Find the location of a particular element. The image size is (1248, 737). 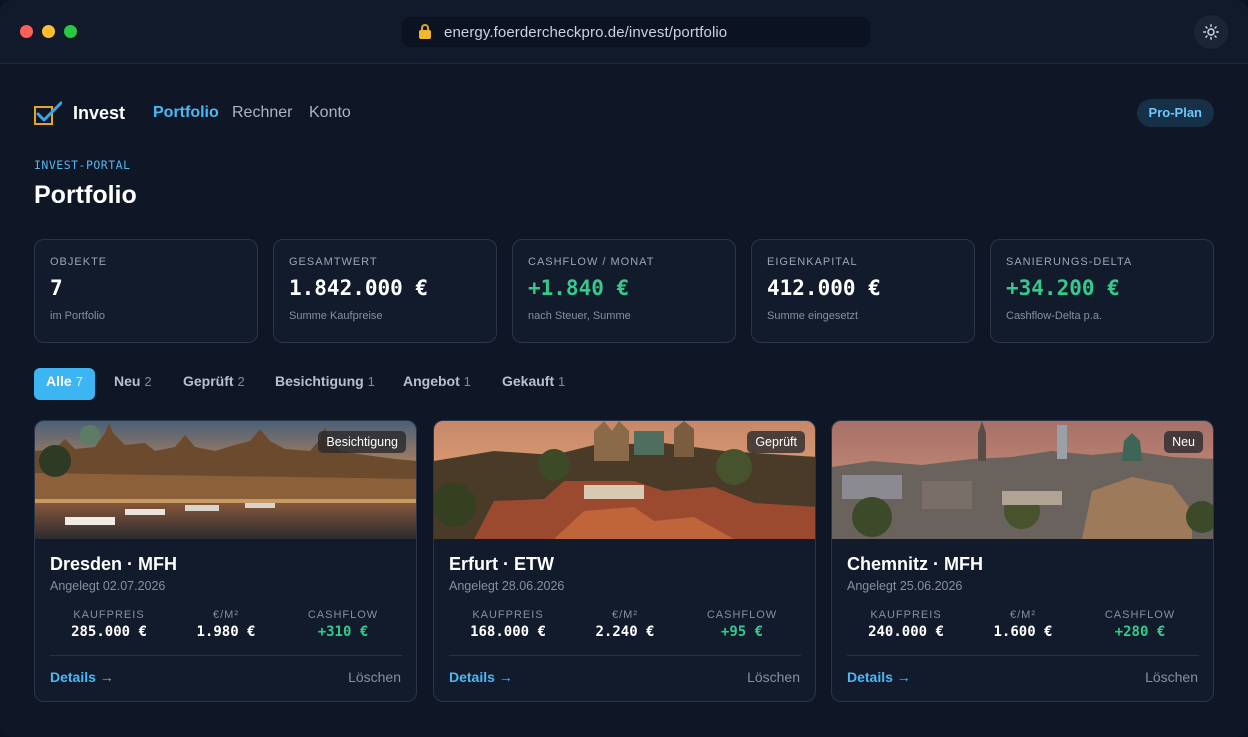

property-date: Angelegt 28.06.2026 is located at coordinates (507, 586).